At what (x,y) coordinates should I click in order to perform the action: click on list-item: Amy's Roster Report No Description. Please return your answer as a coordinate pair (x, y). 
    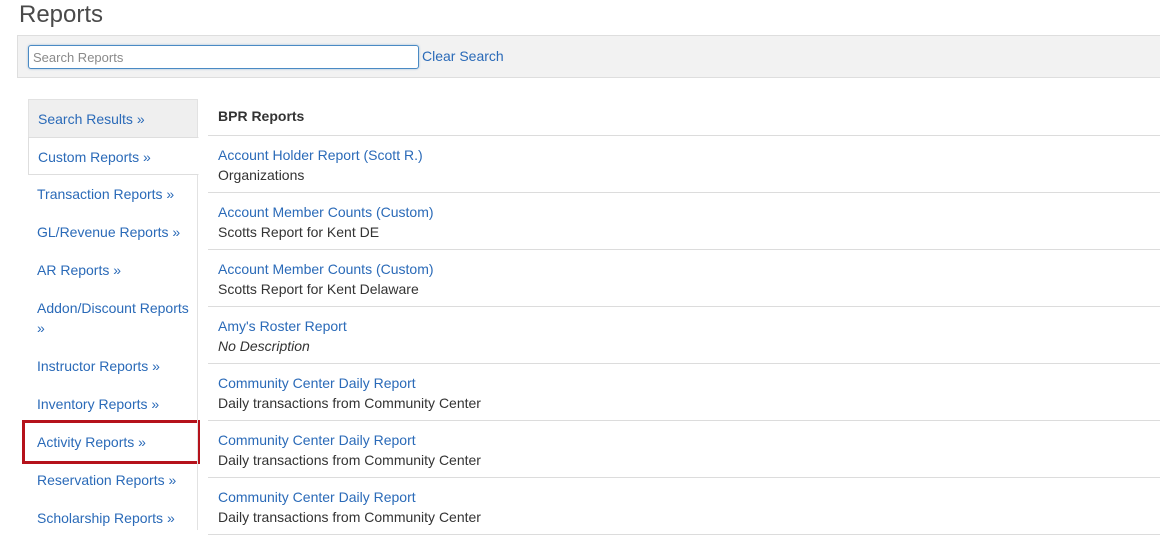
    Looking at the image, I should click on (684, 335).